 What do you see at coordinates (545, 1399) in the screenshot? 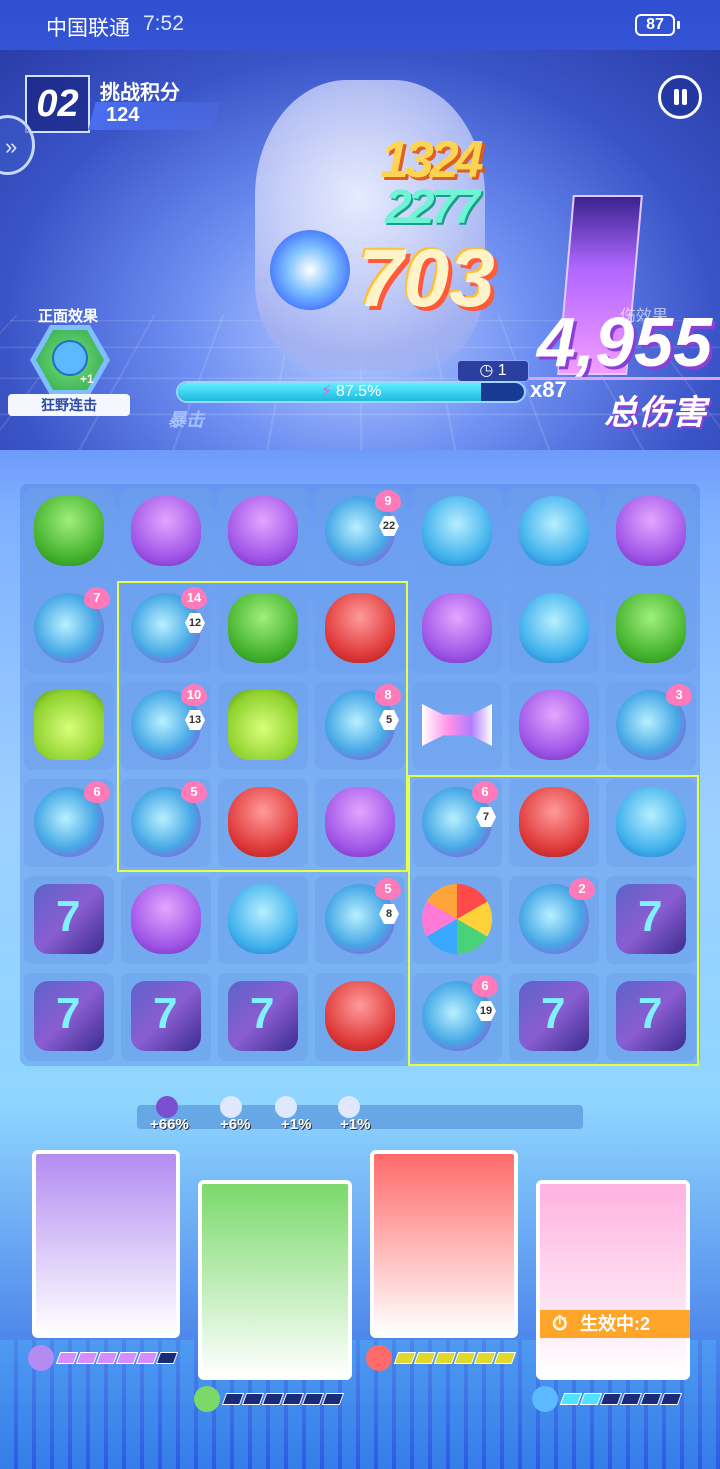
I see `hero-girl-icon` at bounding box center [545, 1399].